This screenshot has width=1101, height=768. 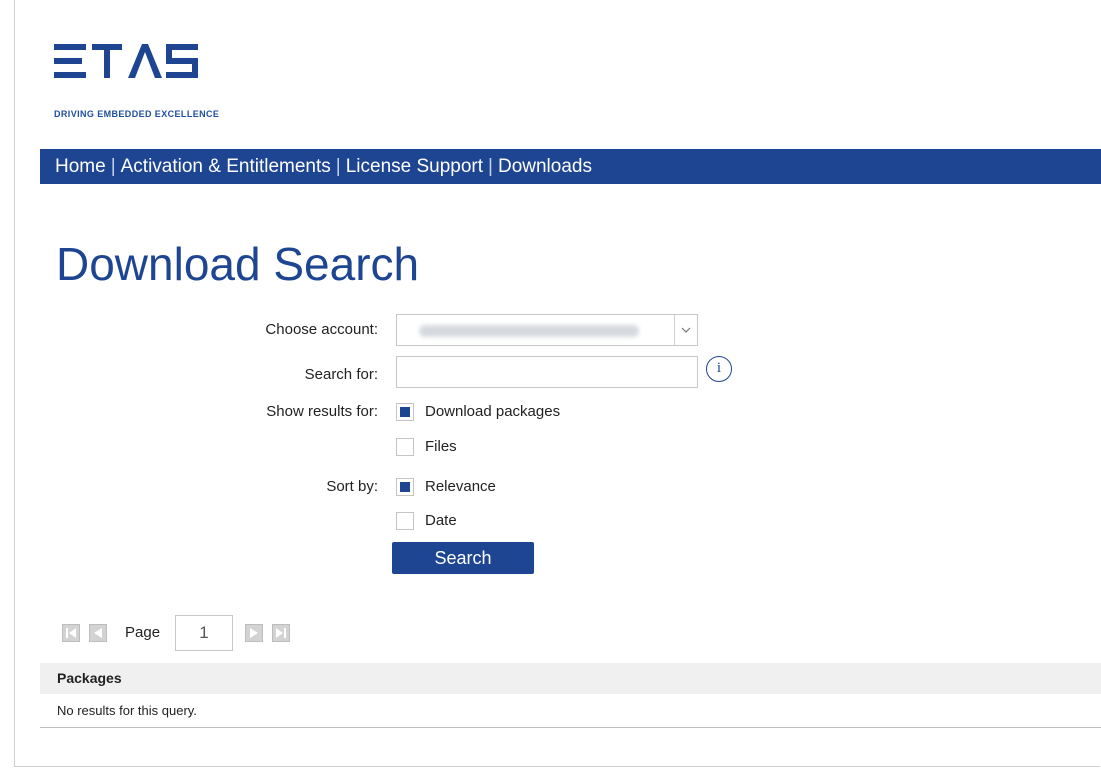 I want to click on first-page-icon, so click(x=71, y=633).